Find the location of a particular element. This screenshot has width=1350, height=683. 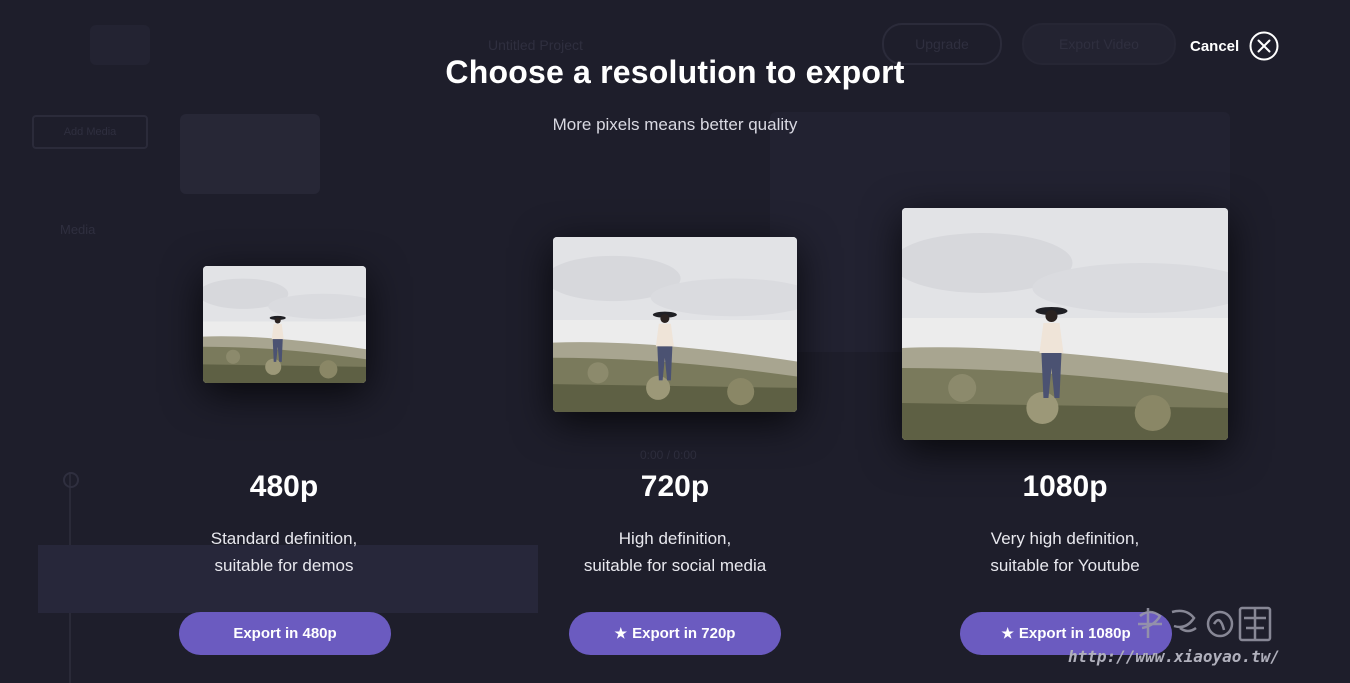

preview-image-720p is located at coordinates (675, 324).